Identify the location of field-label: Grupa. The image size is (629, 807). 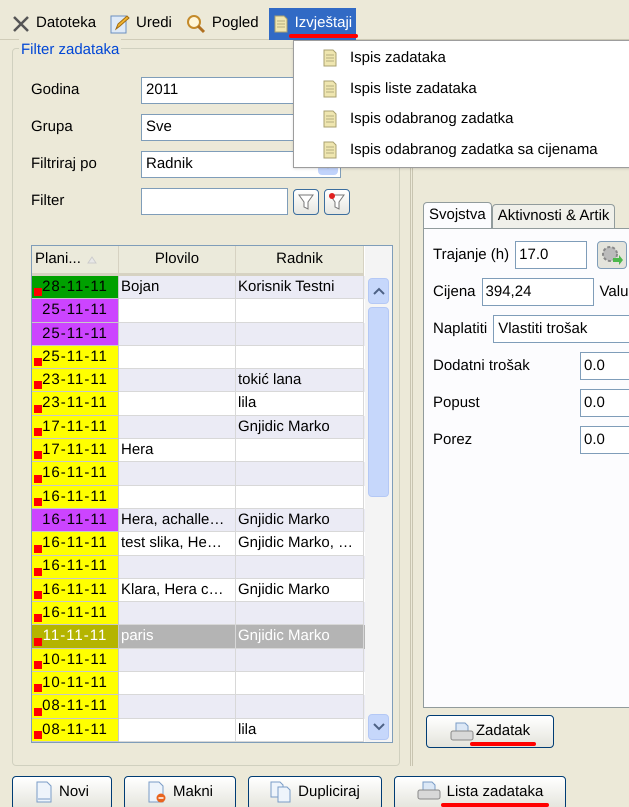
(52, 127).